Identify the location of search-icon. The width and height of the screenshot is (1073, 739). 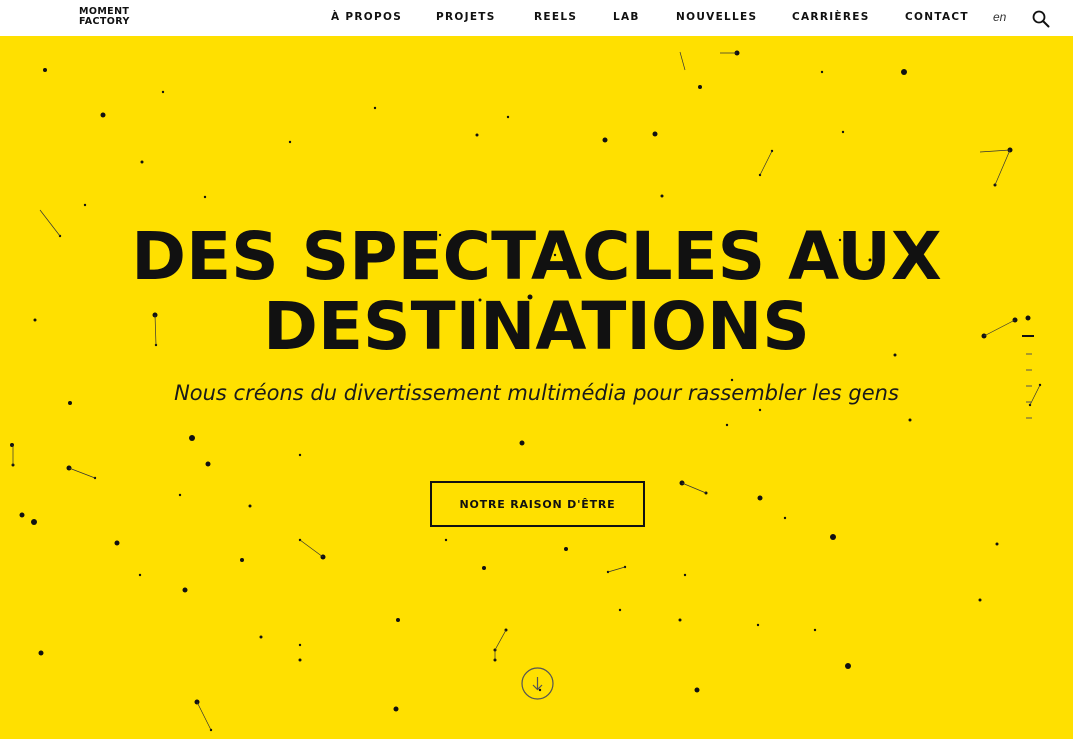
(1041, 19).